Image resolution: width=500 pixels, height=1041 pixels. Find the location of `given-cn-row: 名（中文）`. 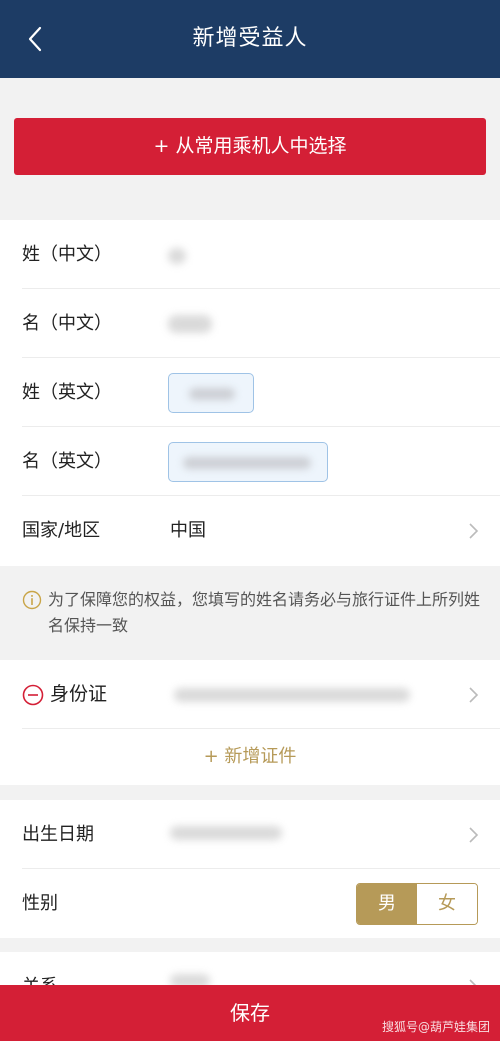

given-cn-row: 名（中文） is located at coordinates (261, 323).